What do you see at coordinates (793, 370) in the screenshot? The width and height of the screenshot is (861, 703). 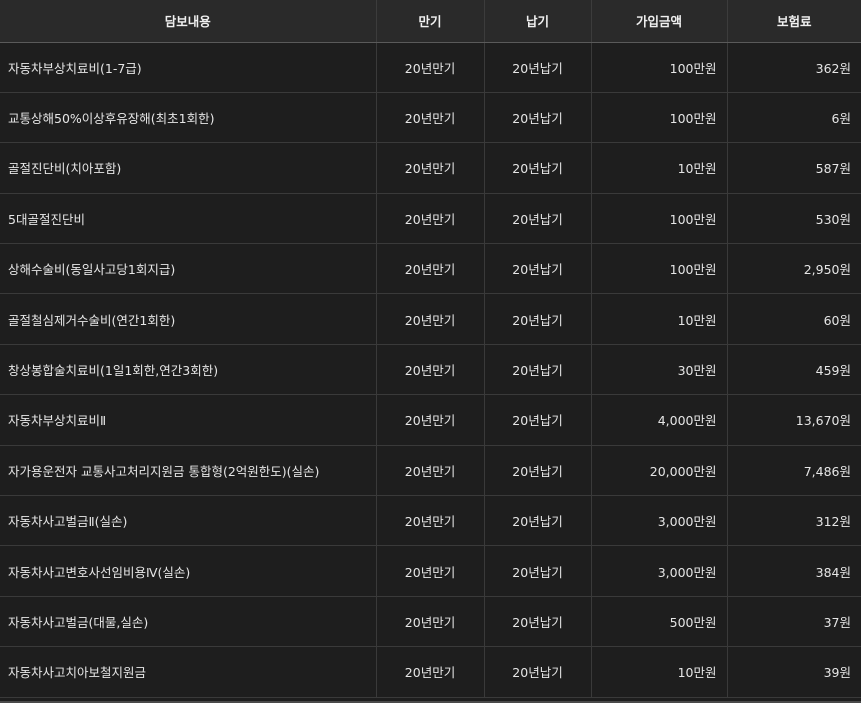 I see `cell-premium: 459원` at bounding box center [793, 370].